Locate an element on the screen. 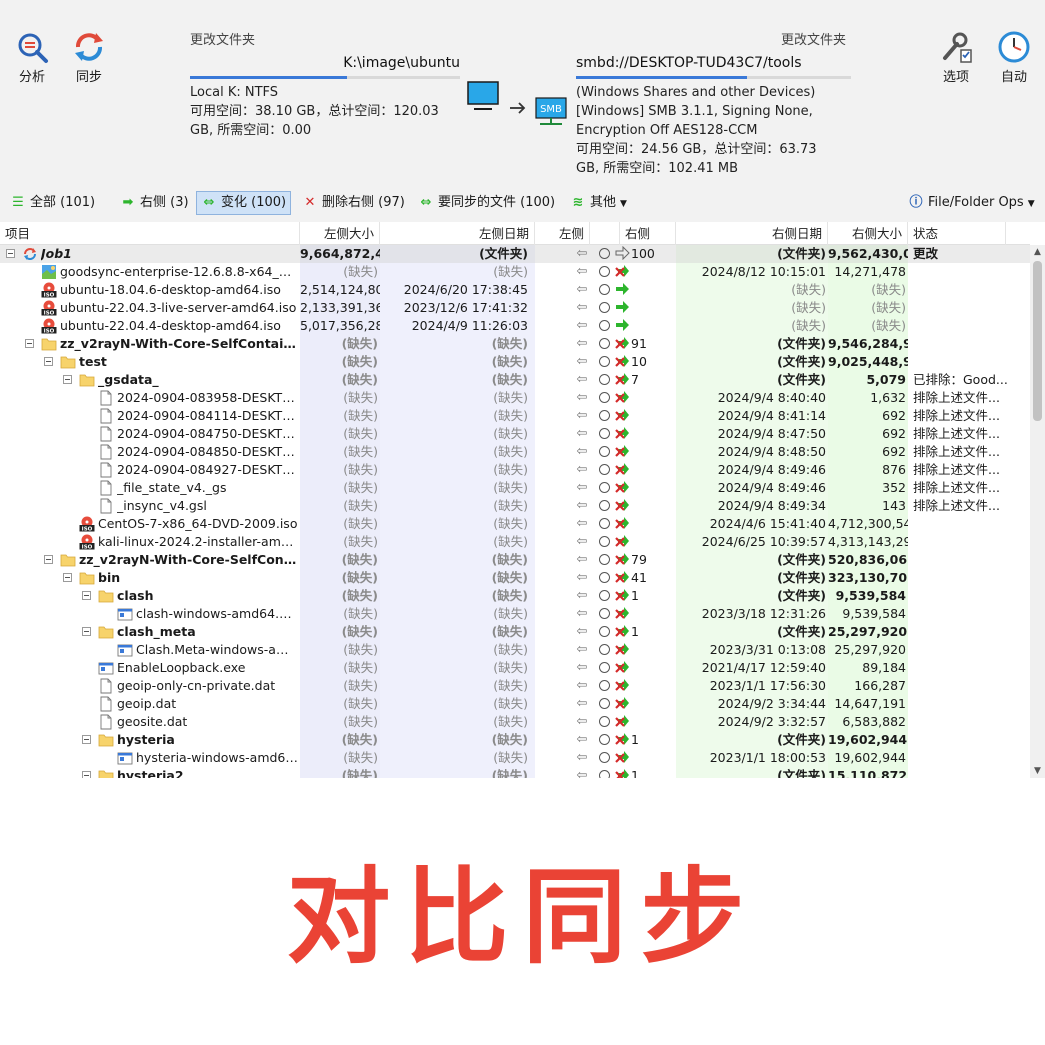 Image resolution: width=1045 pixels, height=1045 pixels. item-name-cell: _insync_v4.gsl is located at coordinates (150, 506).